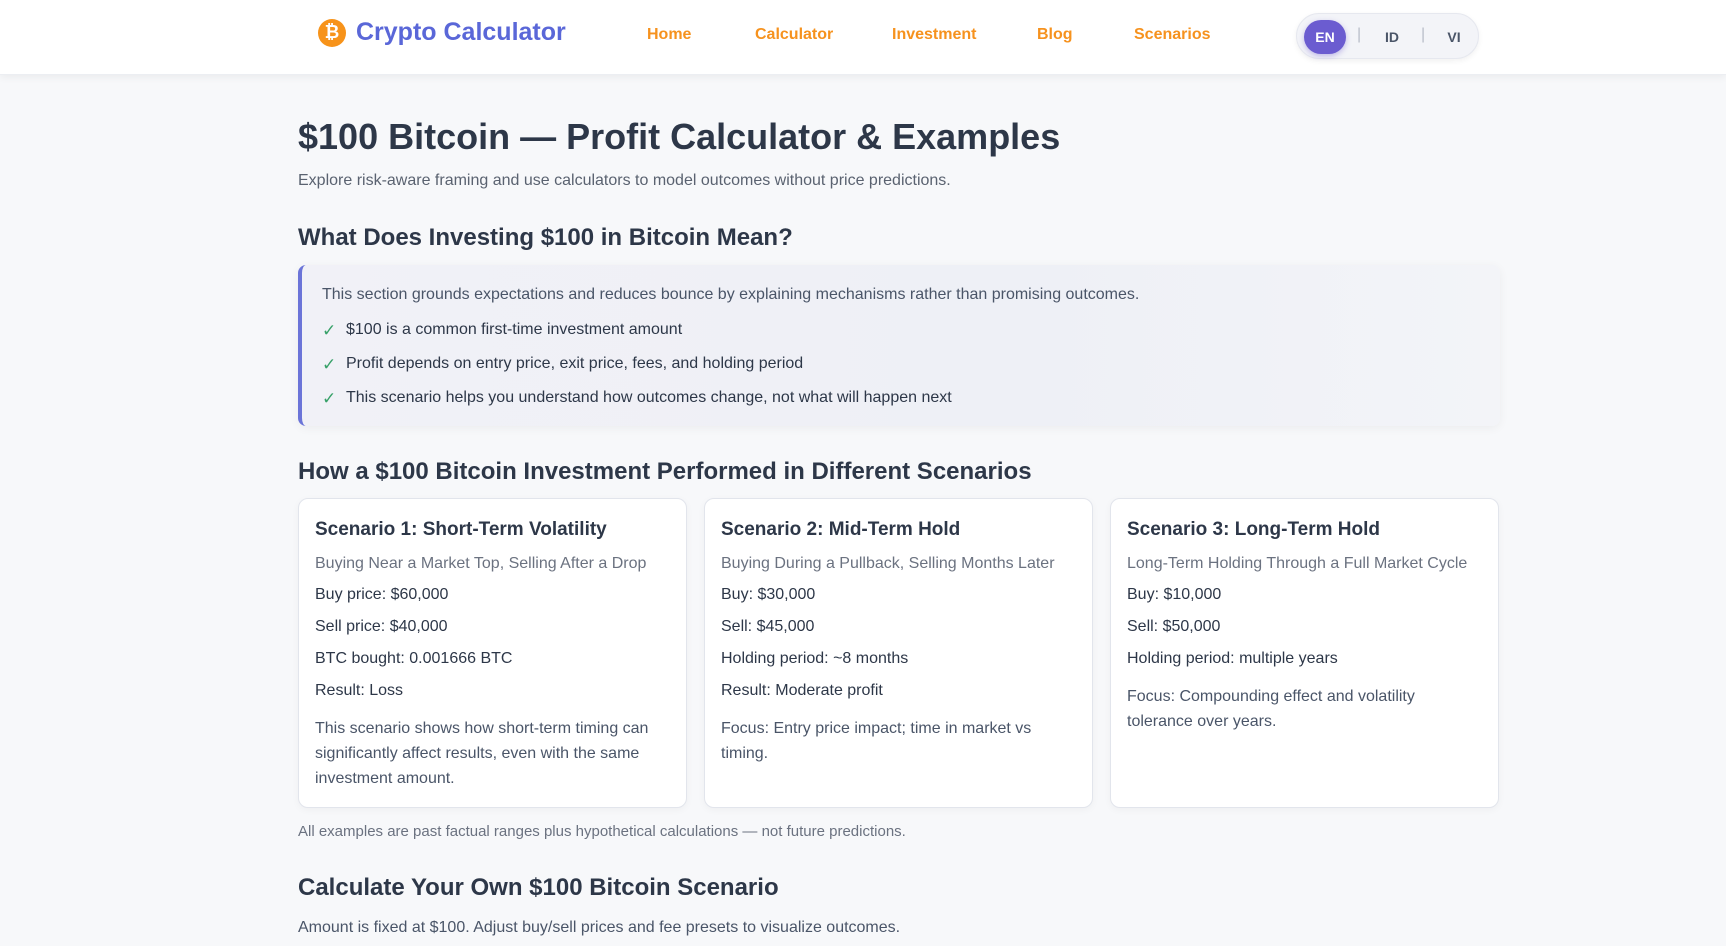  I want to click on bitcoin-icon: ₿, so click(332, 32).